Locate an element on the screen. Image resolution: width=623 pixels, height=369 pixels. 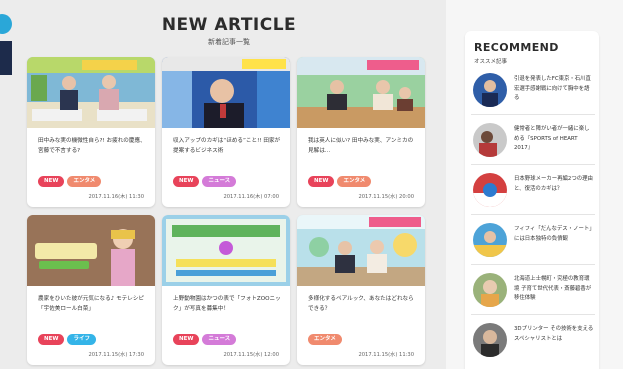
article-title: 収入アップのカギは“ほめる”こと!! 田家が提案するビジネス術 is located at coordinates (227, 146).